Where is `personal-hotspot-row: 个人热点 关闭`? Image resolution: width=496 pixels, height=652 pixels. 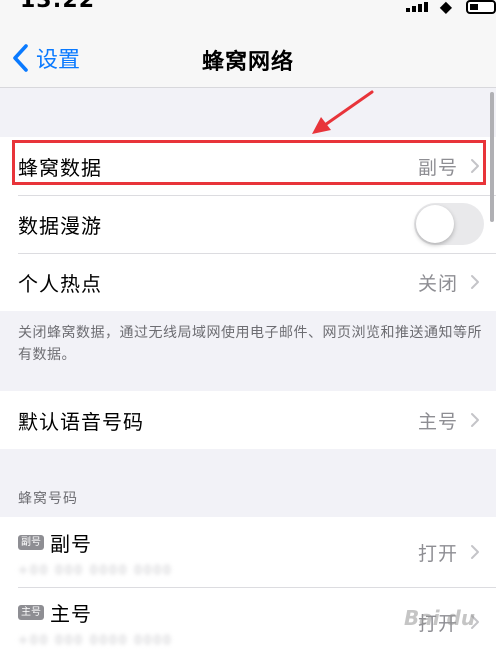 personal-hotspot-row: 个人热点 关闭 is located at coordinates (248, 282).